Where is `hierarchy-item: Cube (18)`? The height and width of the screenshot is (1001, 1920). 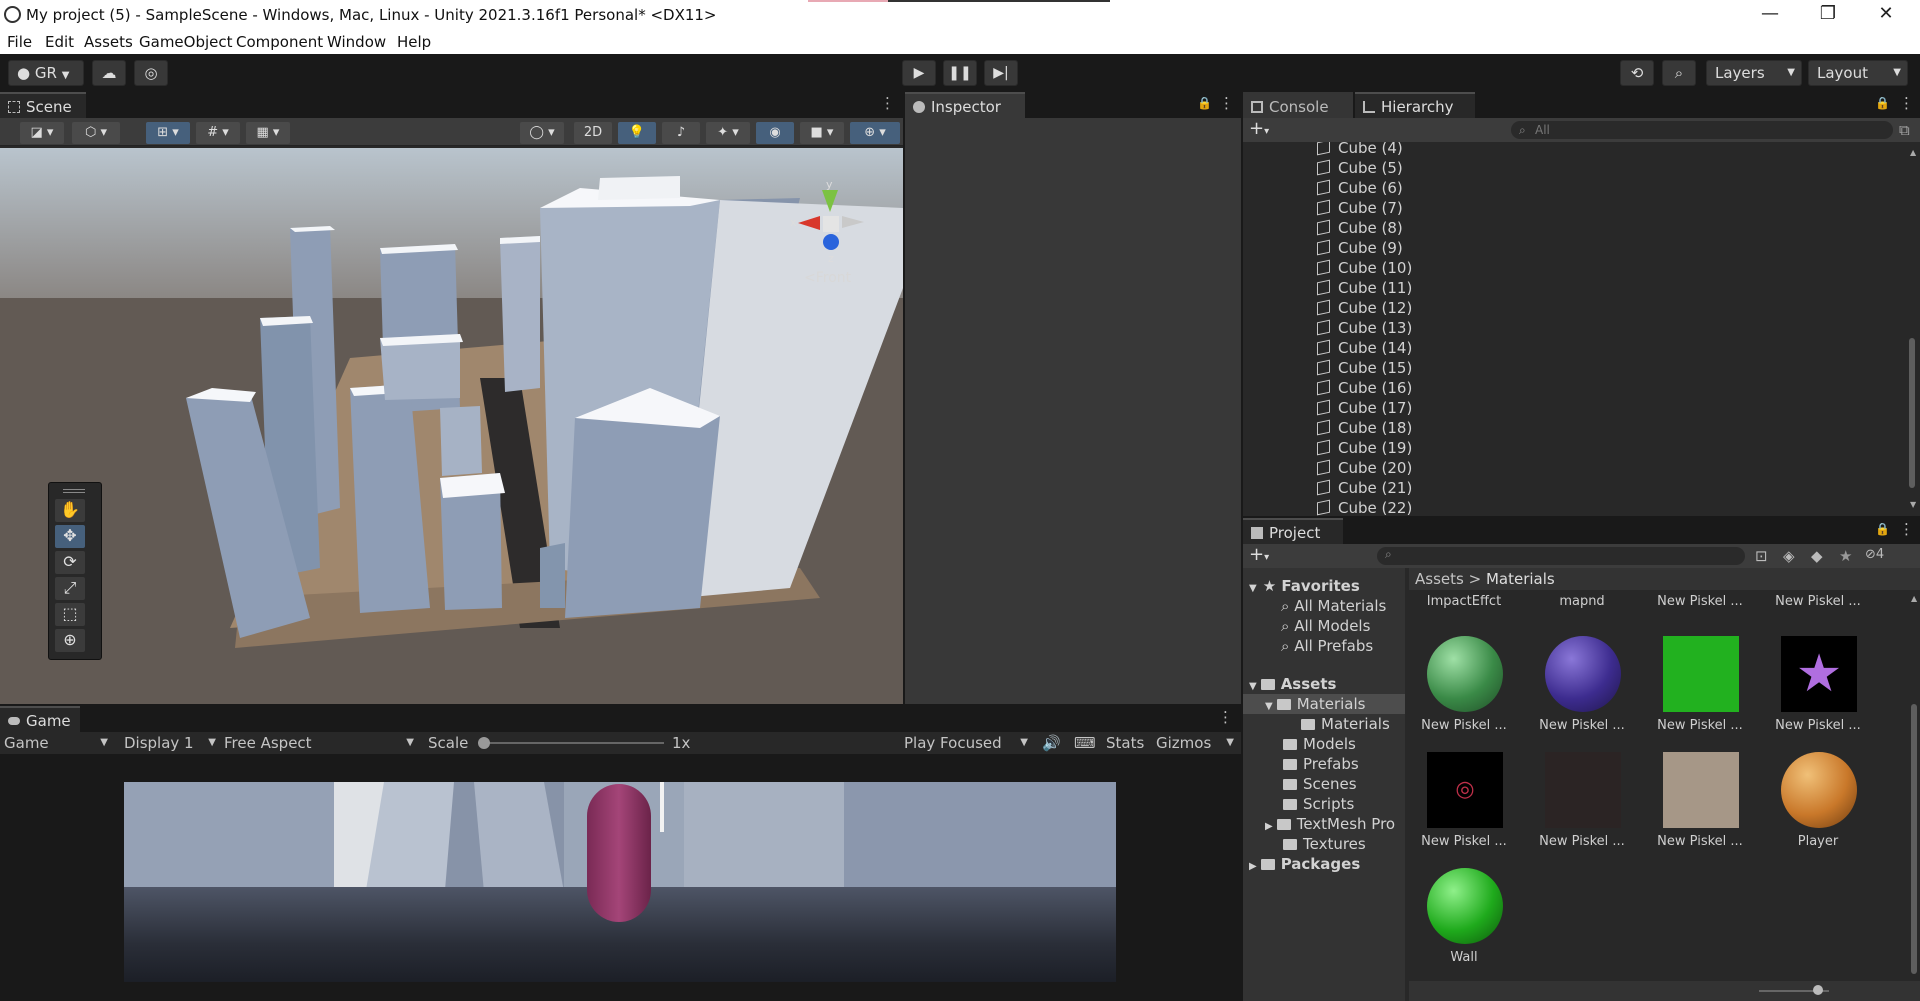
hierarchy-item: Cube (18) is located at coordinates (1573, 428).